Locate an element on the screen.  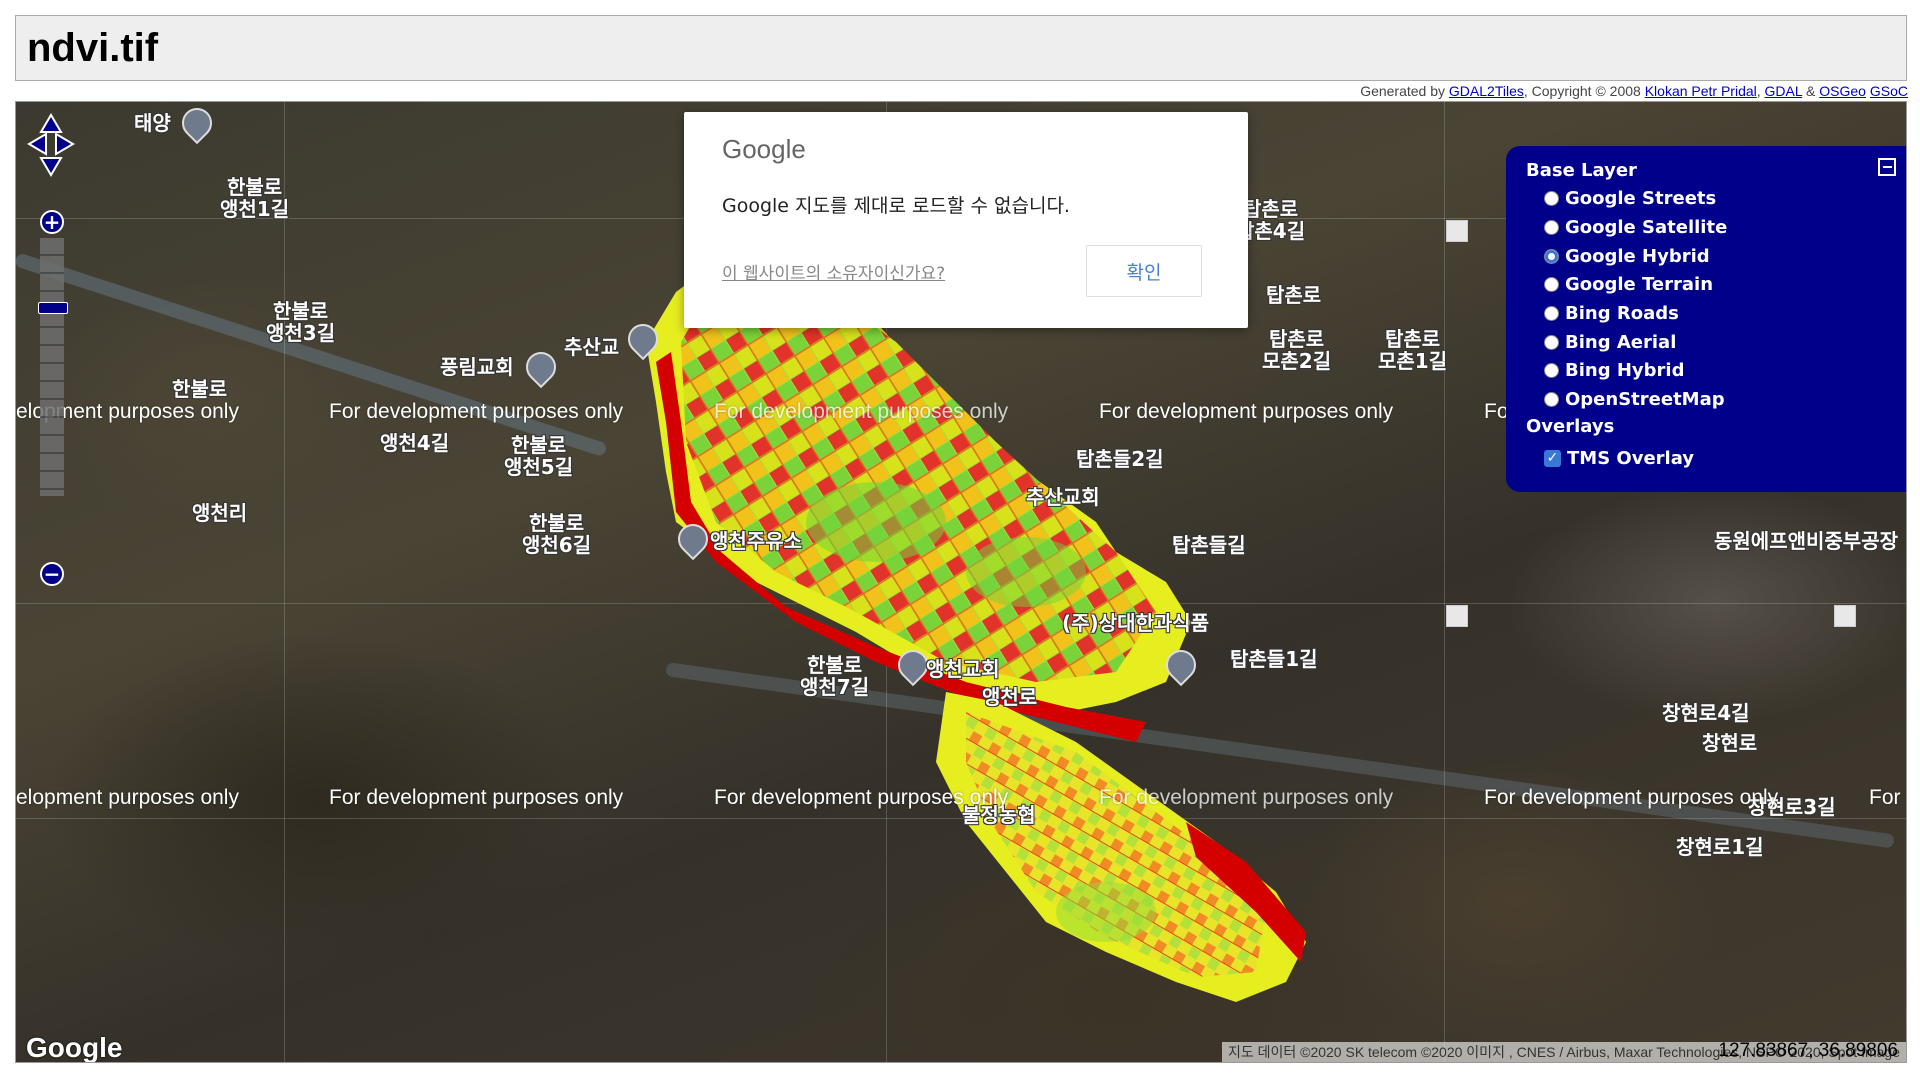
zoom-in-button: + is located at coordinates (52, 222).